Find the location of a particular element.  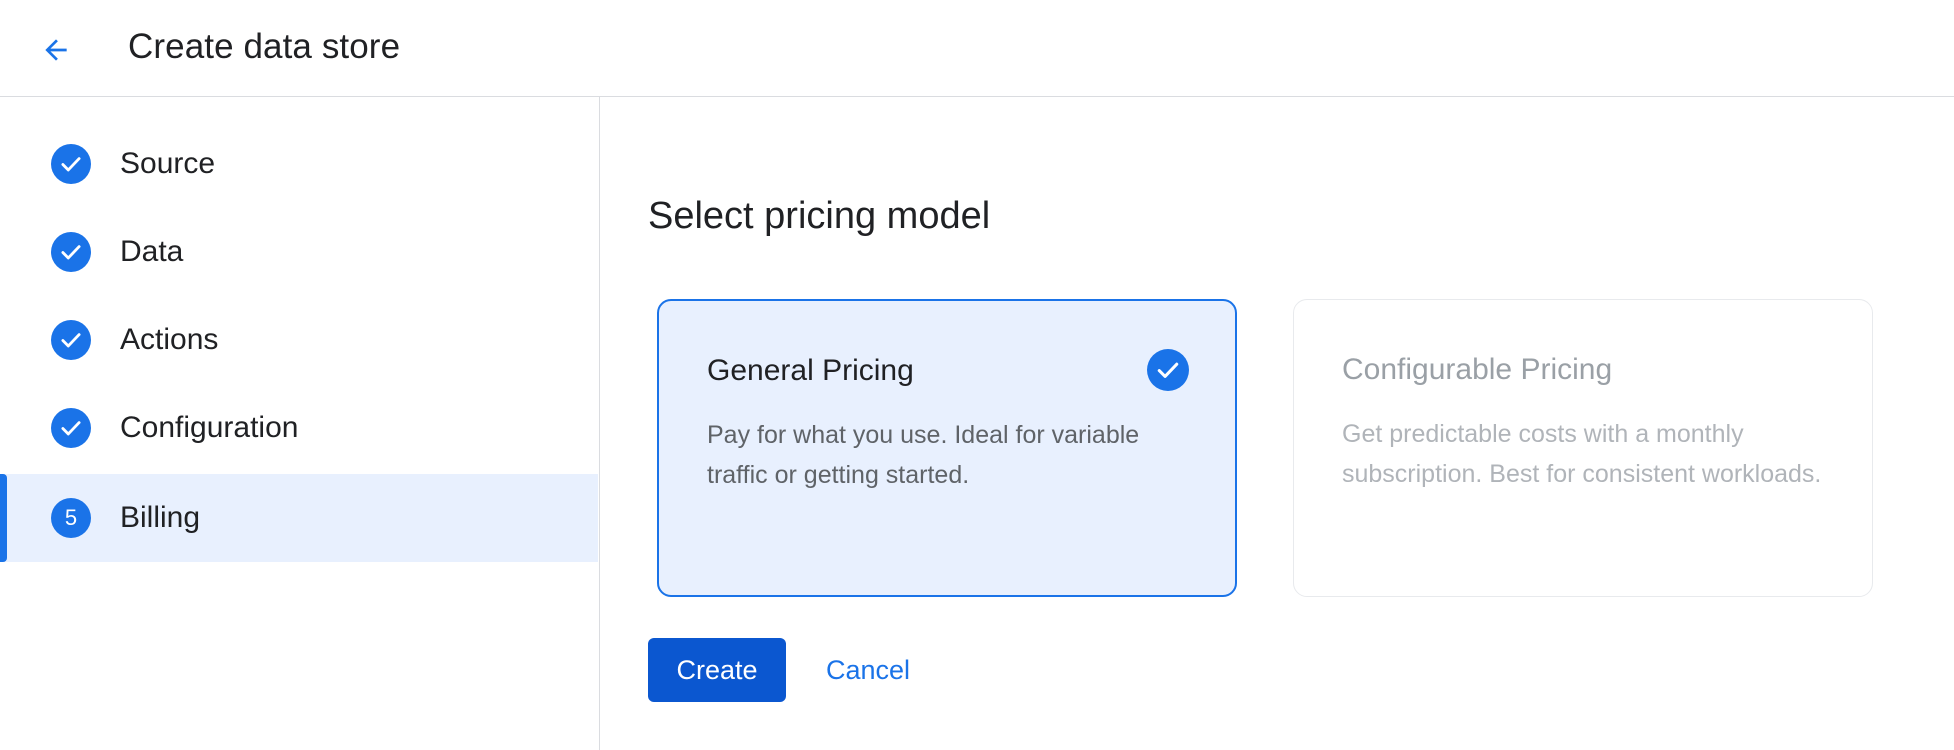

step-label: Source is located at coordinates (168, 163).